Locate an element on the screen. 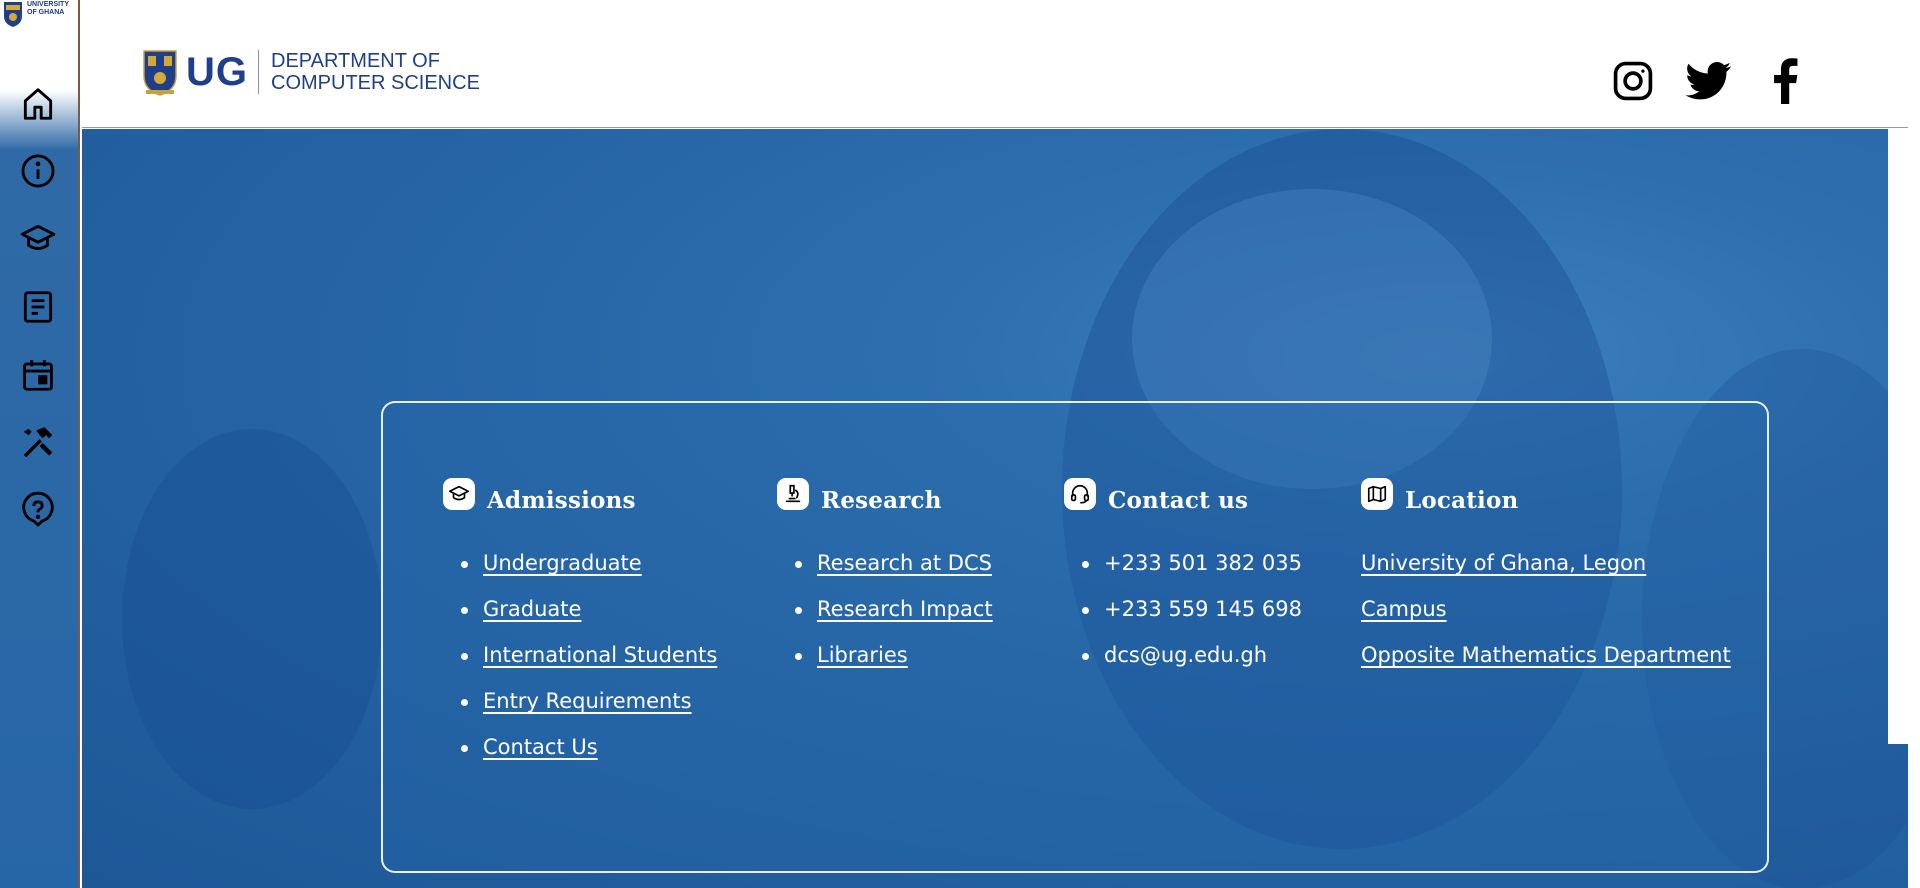  headset-icon is located at coordinates (1080, 494).